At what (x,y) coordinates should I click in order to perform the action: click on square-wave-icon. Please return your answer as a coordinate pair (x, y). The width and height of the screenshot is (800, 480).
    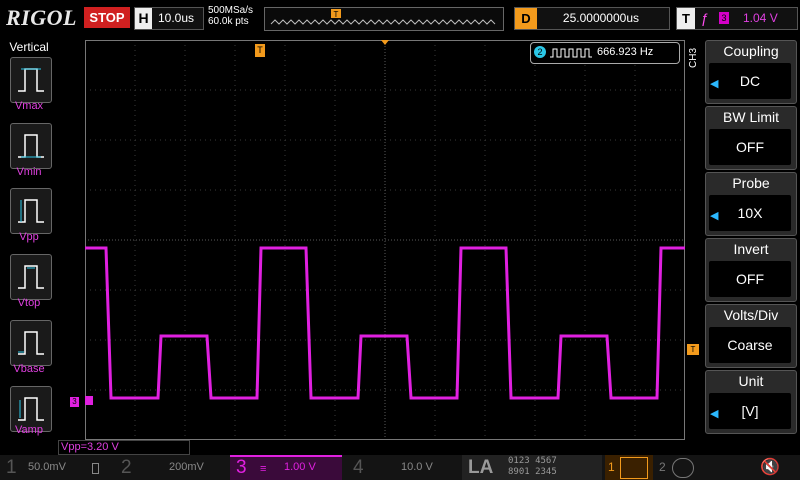
    Looking at the image, I should click on (571, 53).